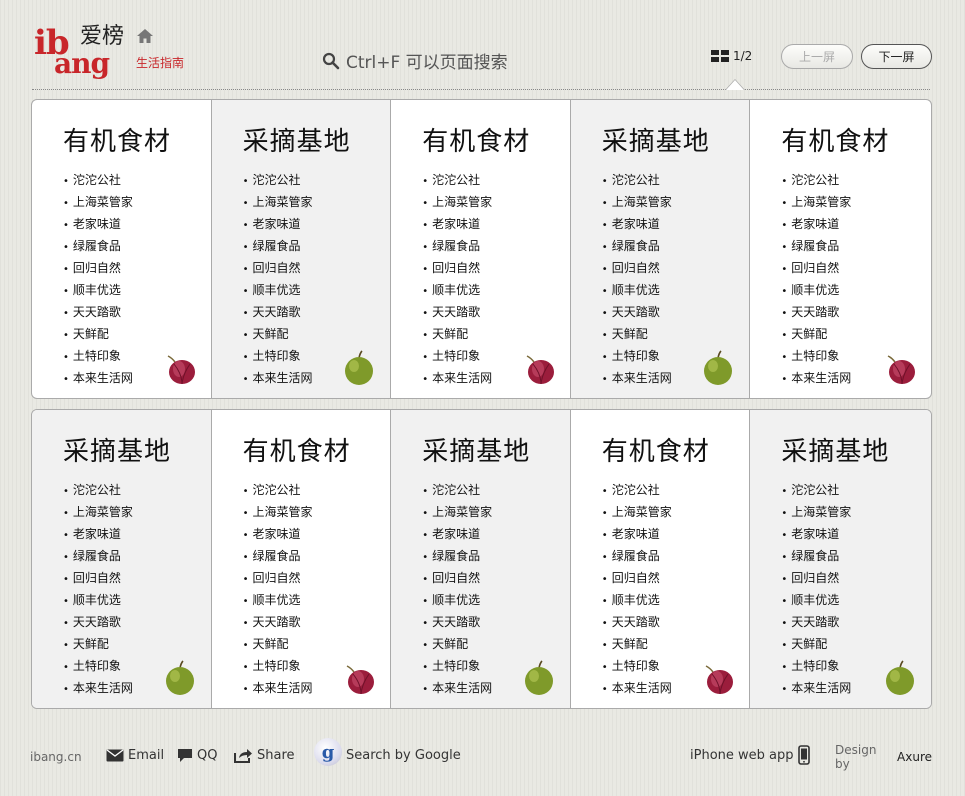 The width and height of the screenshot is (965, 796). I want to click on share-link: Share, so click(264, 755).